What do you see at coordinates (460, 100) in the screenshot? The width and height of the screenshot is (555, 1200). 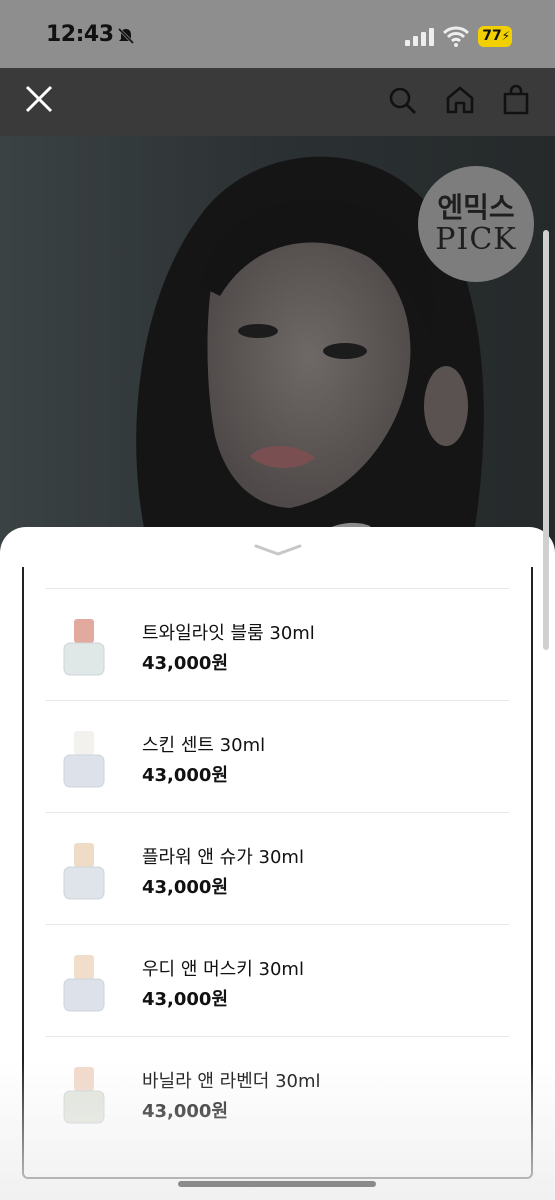 I see `home-icon` at bounding box center [460, 100].